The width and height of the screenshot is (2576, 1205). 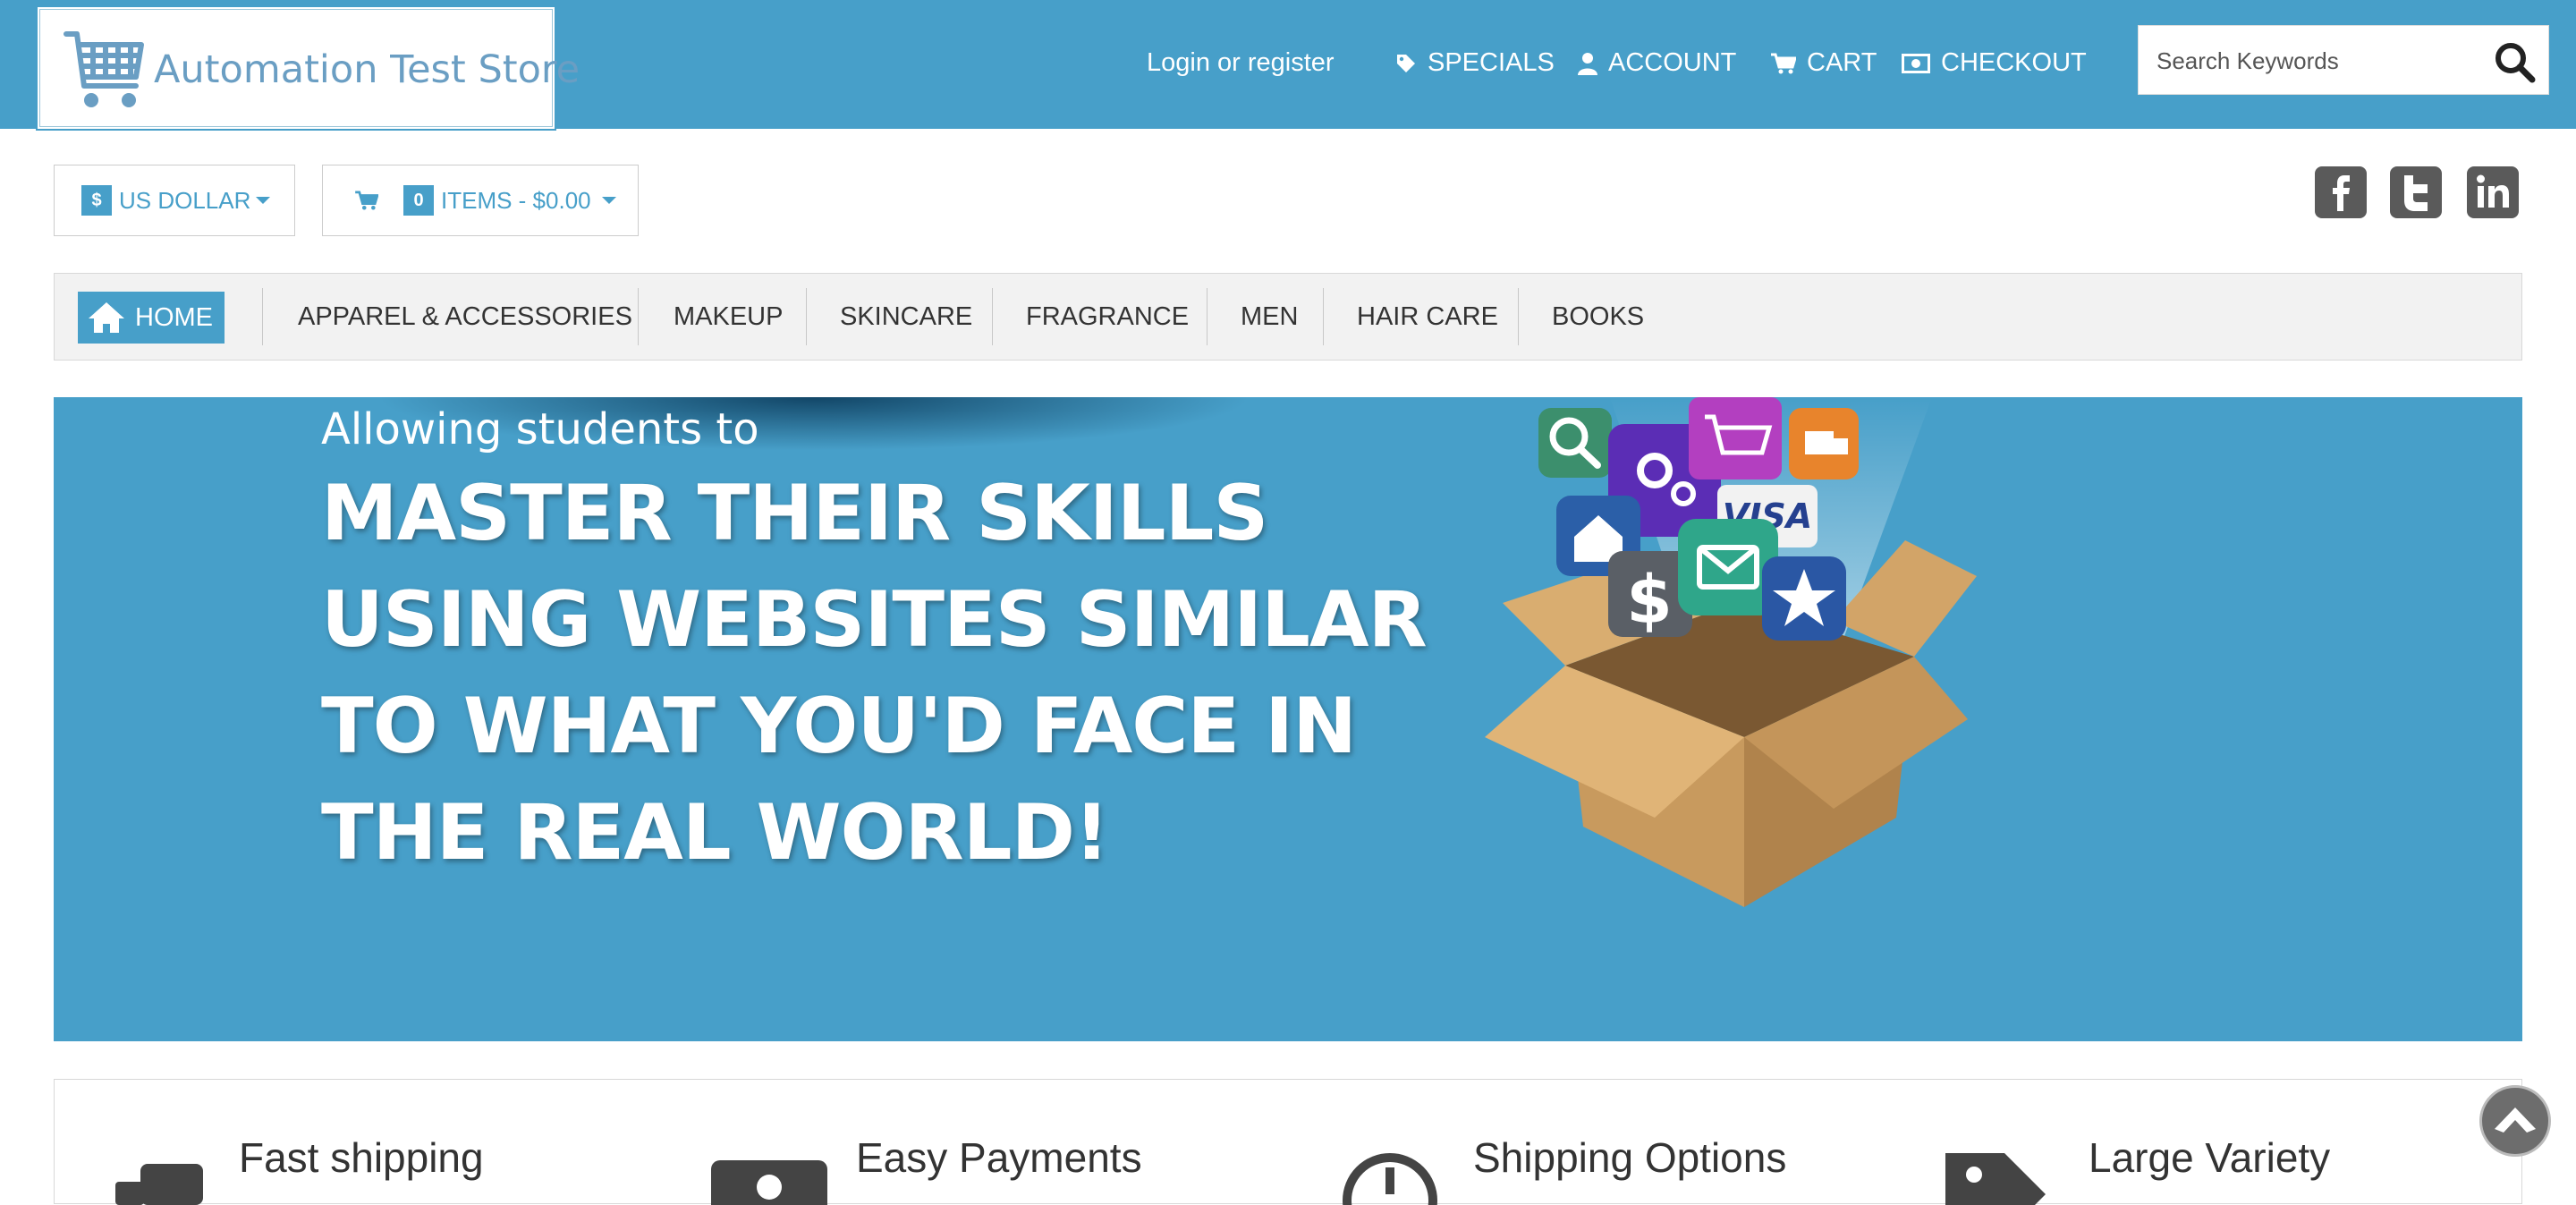 I want to click on twitter-link, so click(x=2416, y=192).